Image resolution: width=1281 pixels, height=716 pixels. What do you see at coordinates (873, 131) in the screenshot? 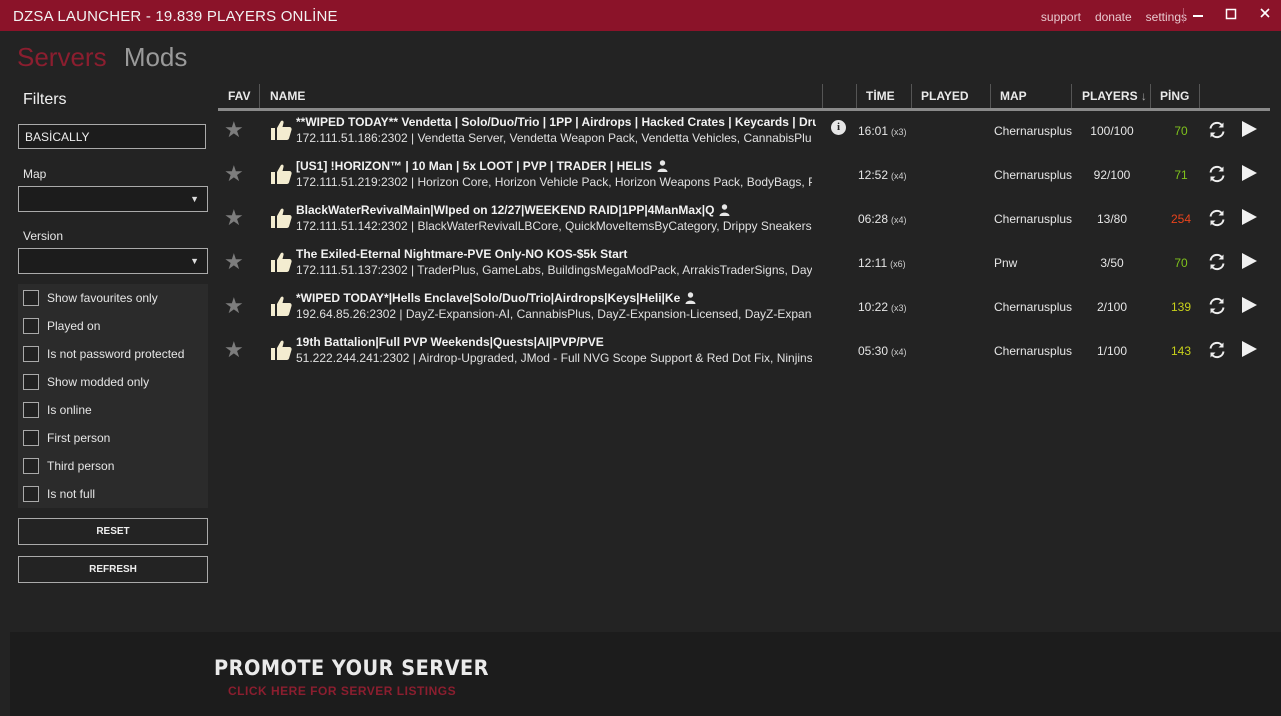
I see `time-value: 16:01` at bounding box center [873, 131].